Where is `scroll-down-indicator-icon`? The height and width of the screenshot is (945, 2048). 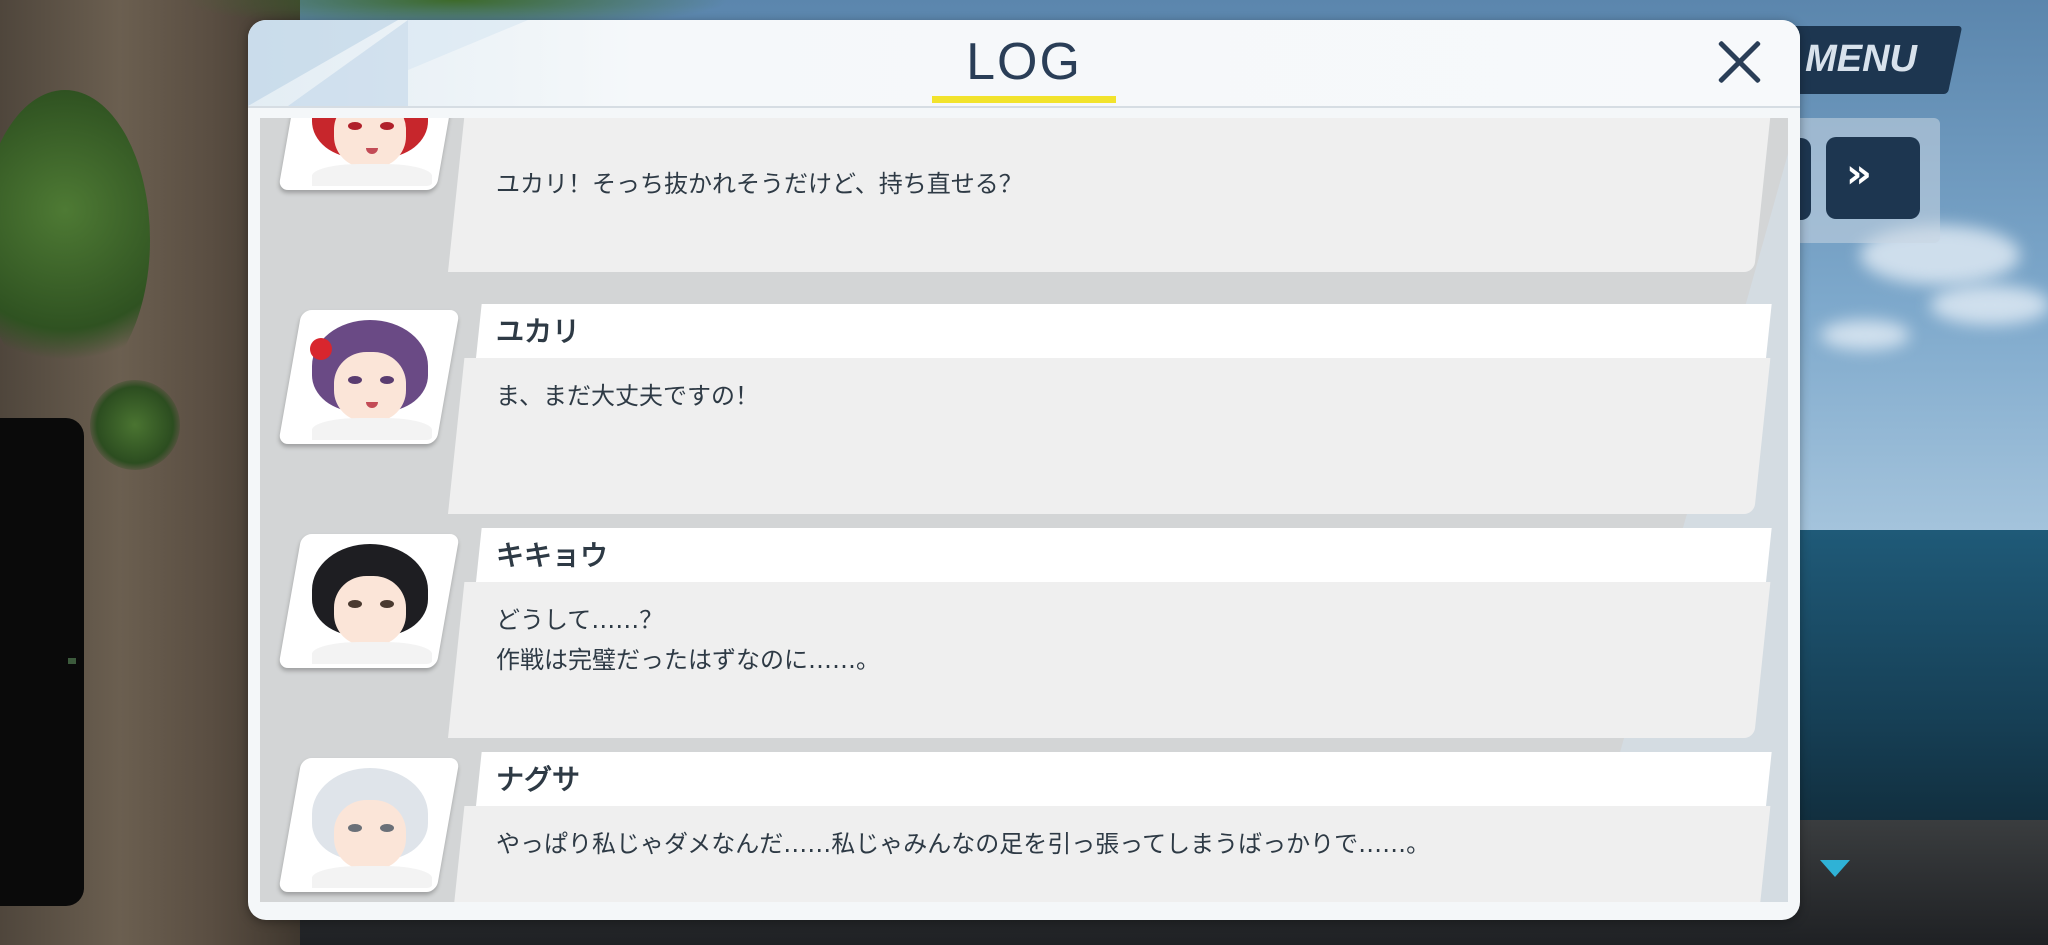 scroll-down-indicator-icon is located at coordinates (1835, 868).